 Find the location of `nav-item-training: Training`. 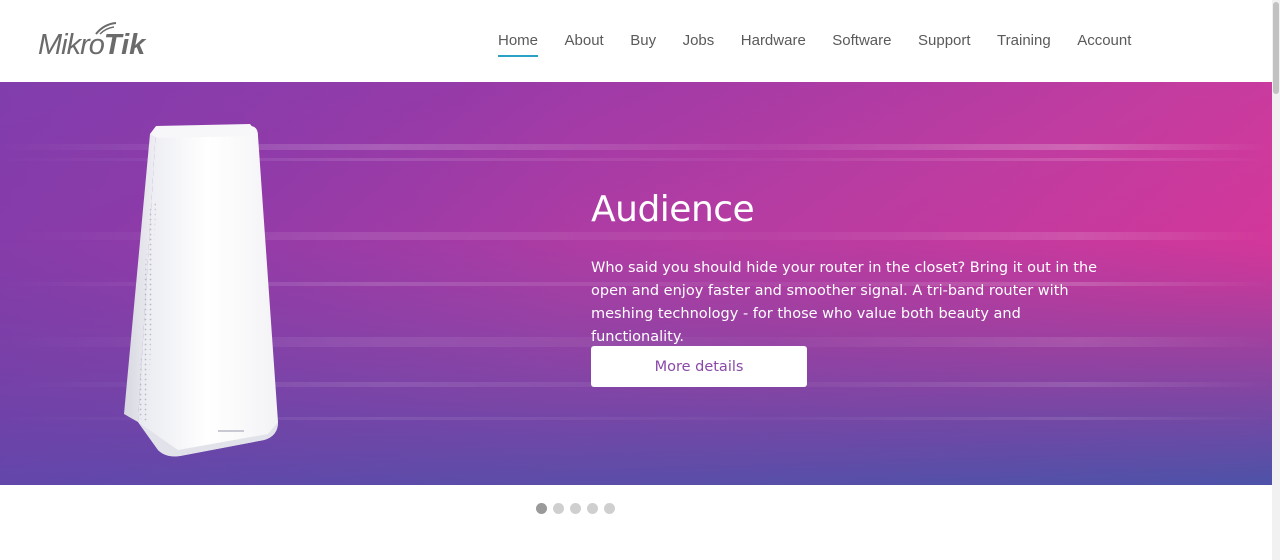

nav-item-training: Training is located at coordinates (1024, 42).